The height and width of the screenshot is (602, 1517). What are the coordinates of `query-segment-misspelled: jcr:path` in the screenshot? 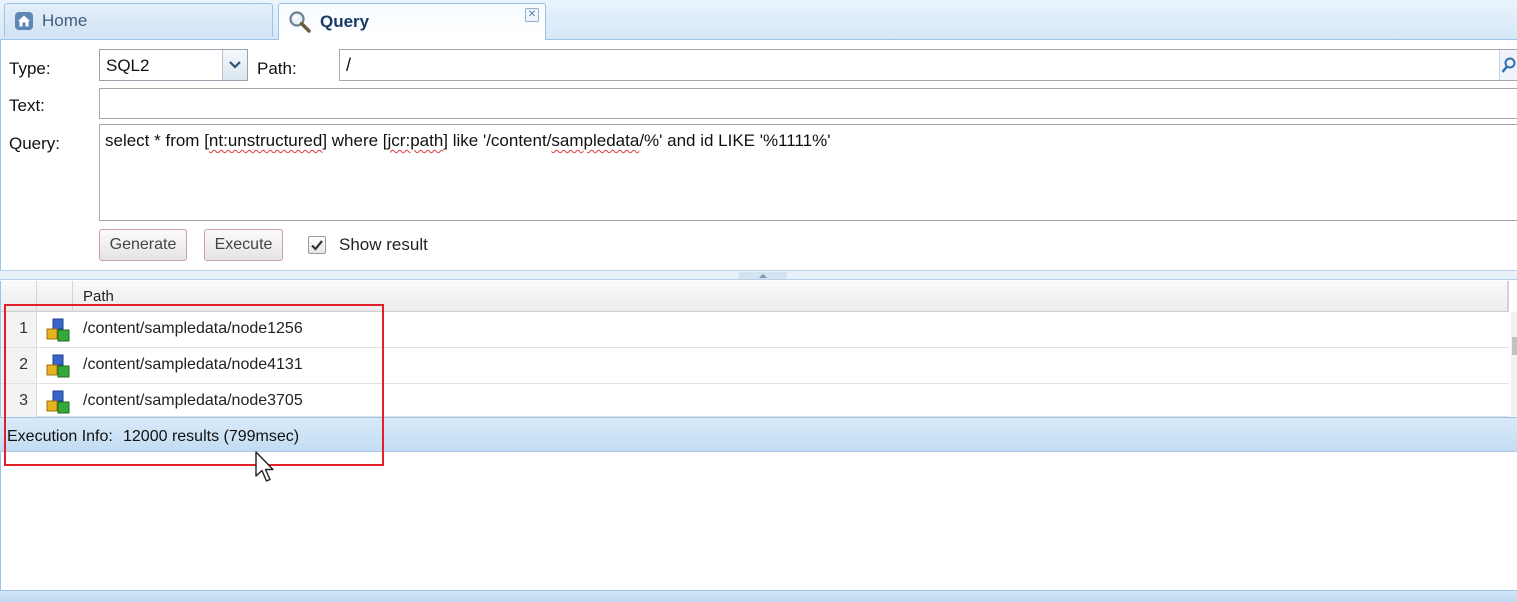 It's located at (415, 140).